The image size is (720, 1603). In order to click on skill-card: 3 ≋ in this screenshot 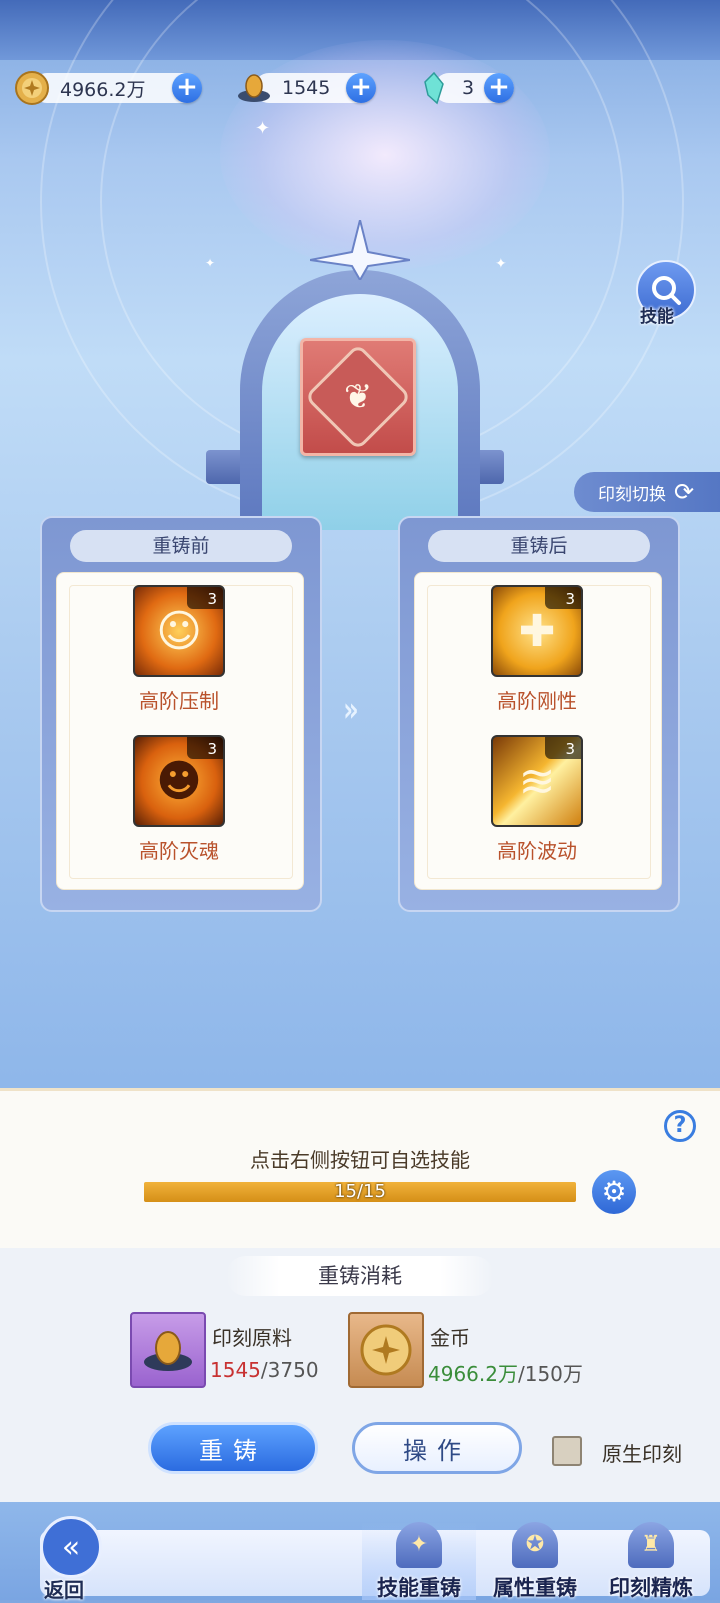, I will do `click(537, 781)`.